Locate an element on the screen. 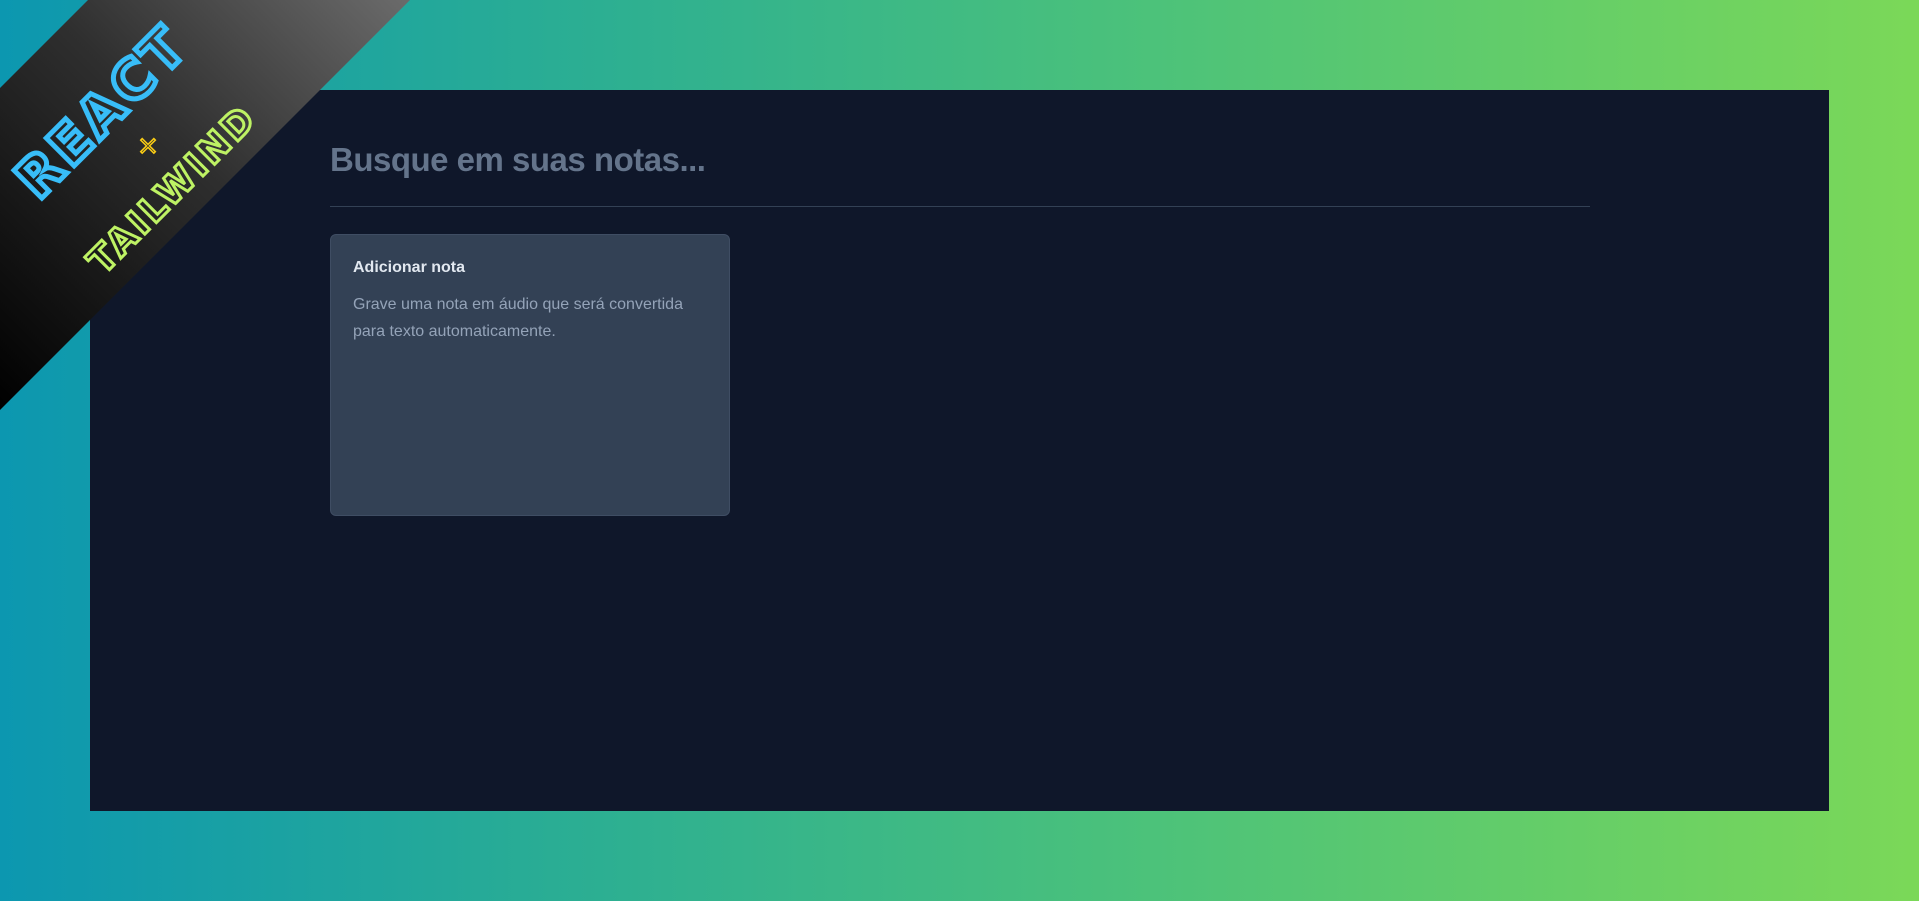 This screenshot has width=1919, height=901. react-tailwind-ribbon: REACT × TAILWIND is located at coordinates (205, 205).